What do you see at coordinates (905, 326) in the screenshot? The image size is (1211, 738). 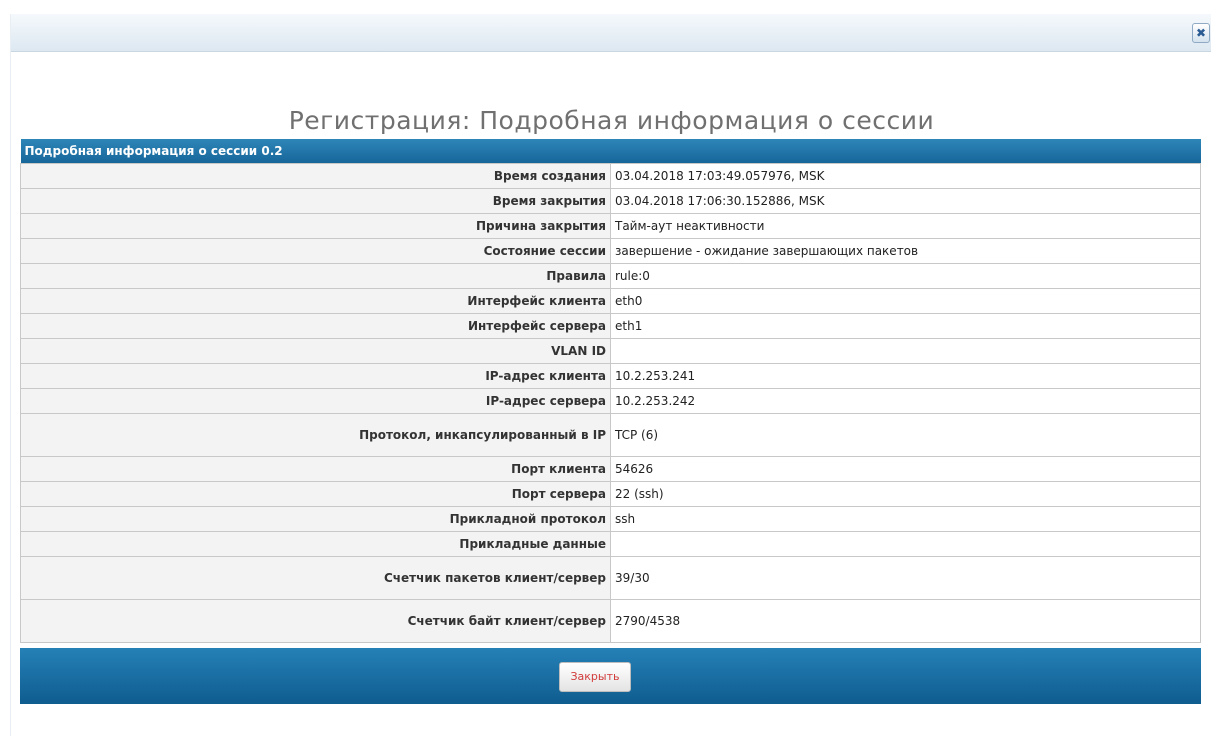 I see `row-value: eth1` at bounding box center [905, 326].